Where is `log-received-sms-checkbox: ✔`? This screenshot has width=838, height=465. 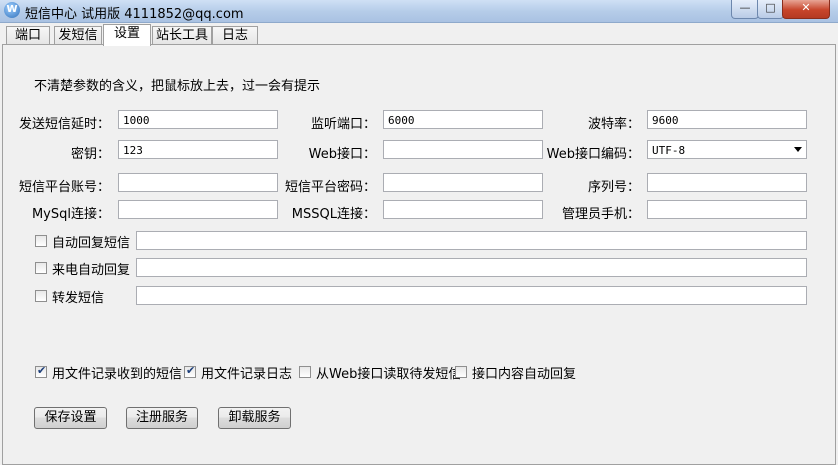
log-received-sms-checkbox: ✔ is located at coordinates (41, 371).